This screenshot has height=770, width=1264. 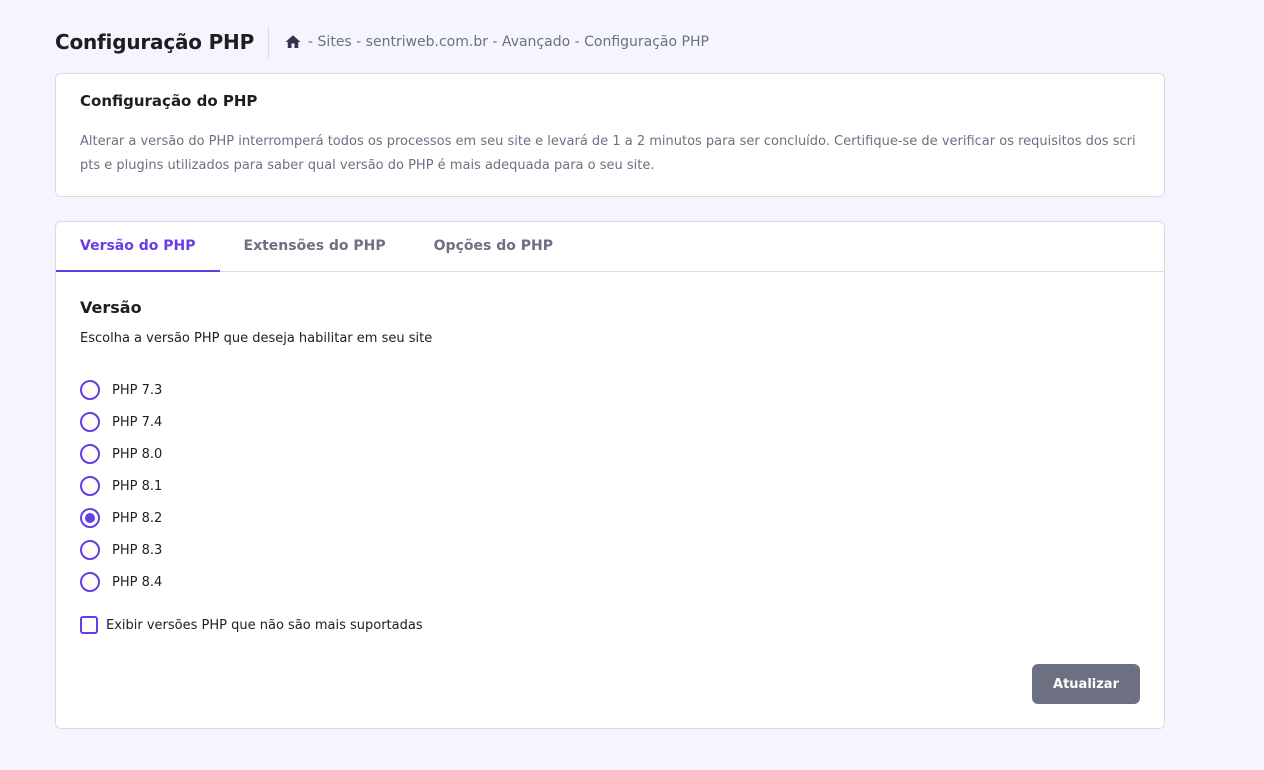 What do you see at coordinates (137, 582) in the screenshot?
I see `php-version-label: PHP 8.4` at bounding box center [137, 582].